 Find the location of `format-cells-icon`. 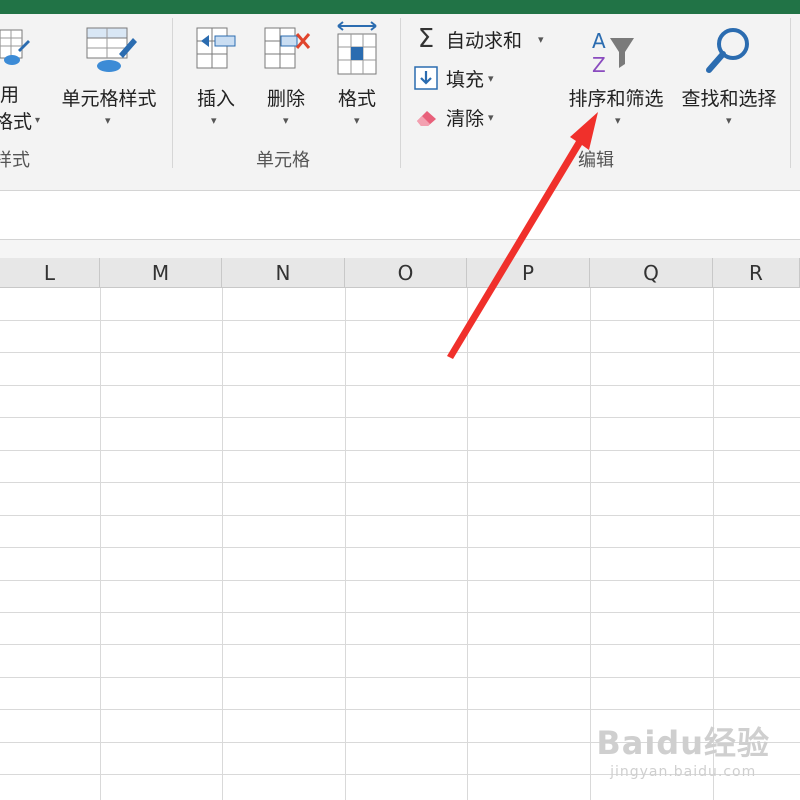

format-cells-icon is located at coordinates (357, 52).